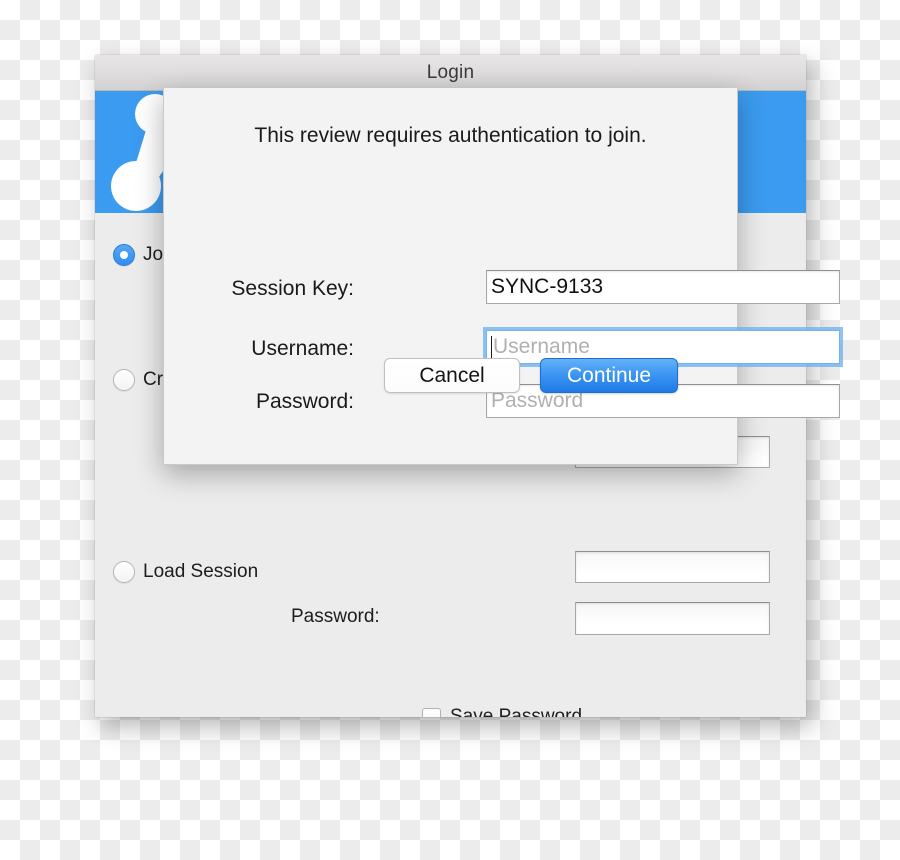 This screenshot has width=900, height=860. What do you see at coordinates (124, 255) in the screenshot?
I see `radio-indicator-join` at bounding box center [124, 255].